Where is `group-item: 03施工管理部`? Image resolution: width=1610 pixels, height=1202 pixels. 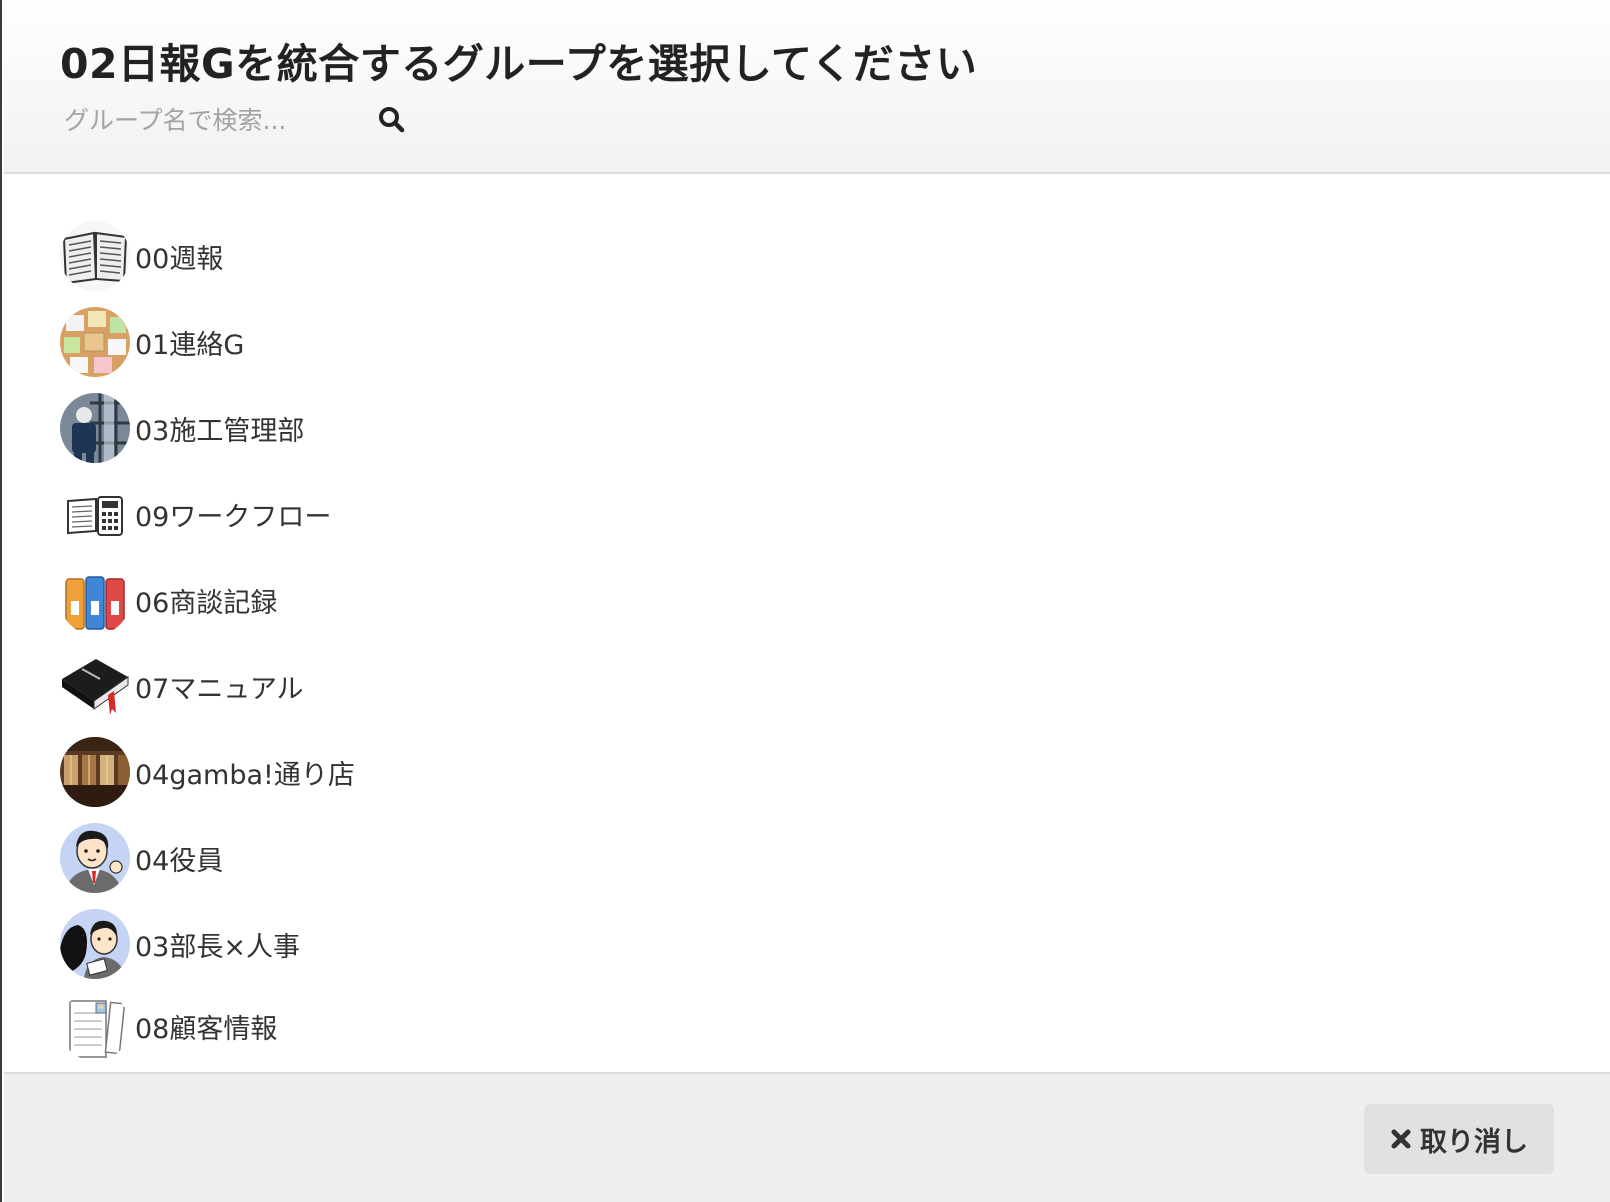
group-item: 03施工管理部 is located at coordinates (360, 428).